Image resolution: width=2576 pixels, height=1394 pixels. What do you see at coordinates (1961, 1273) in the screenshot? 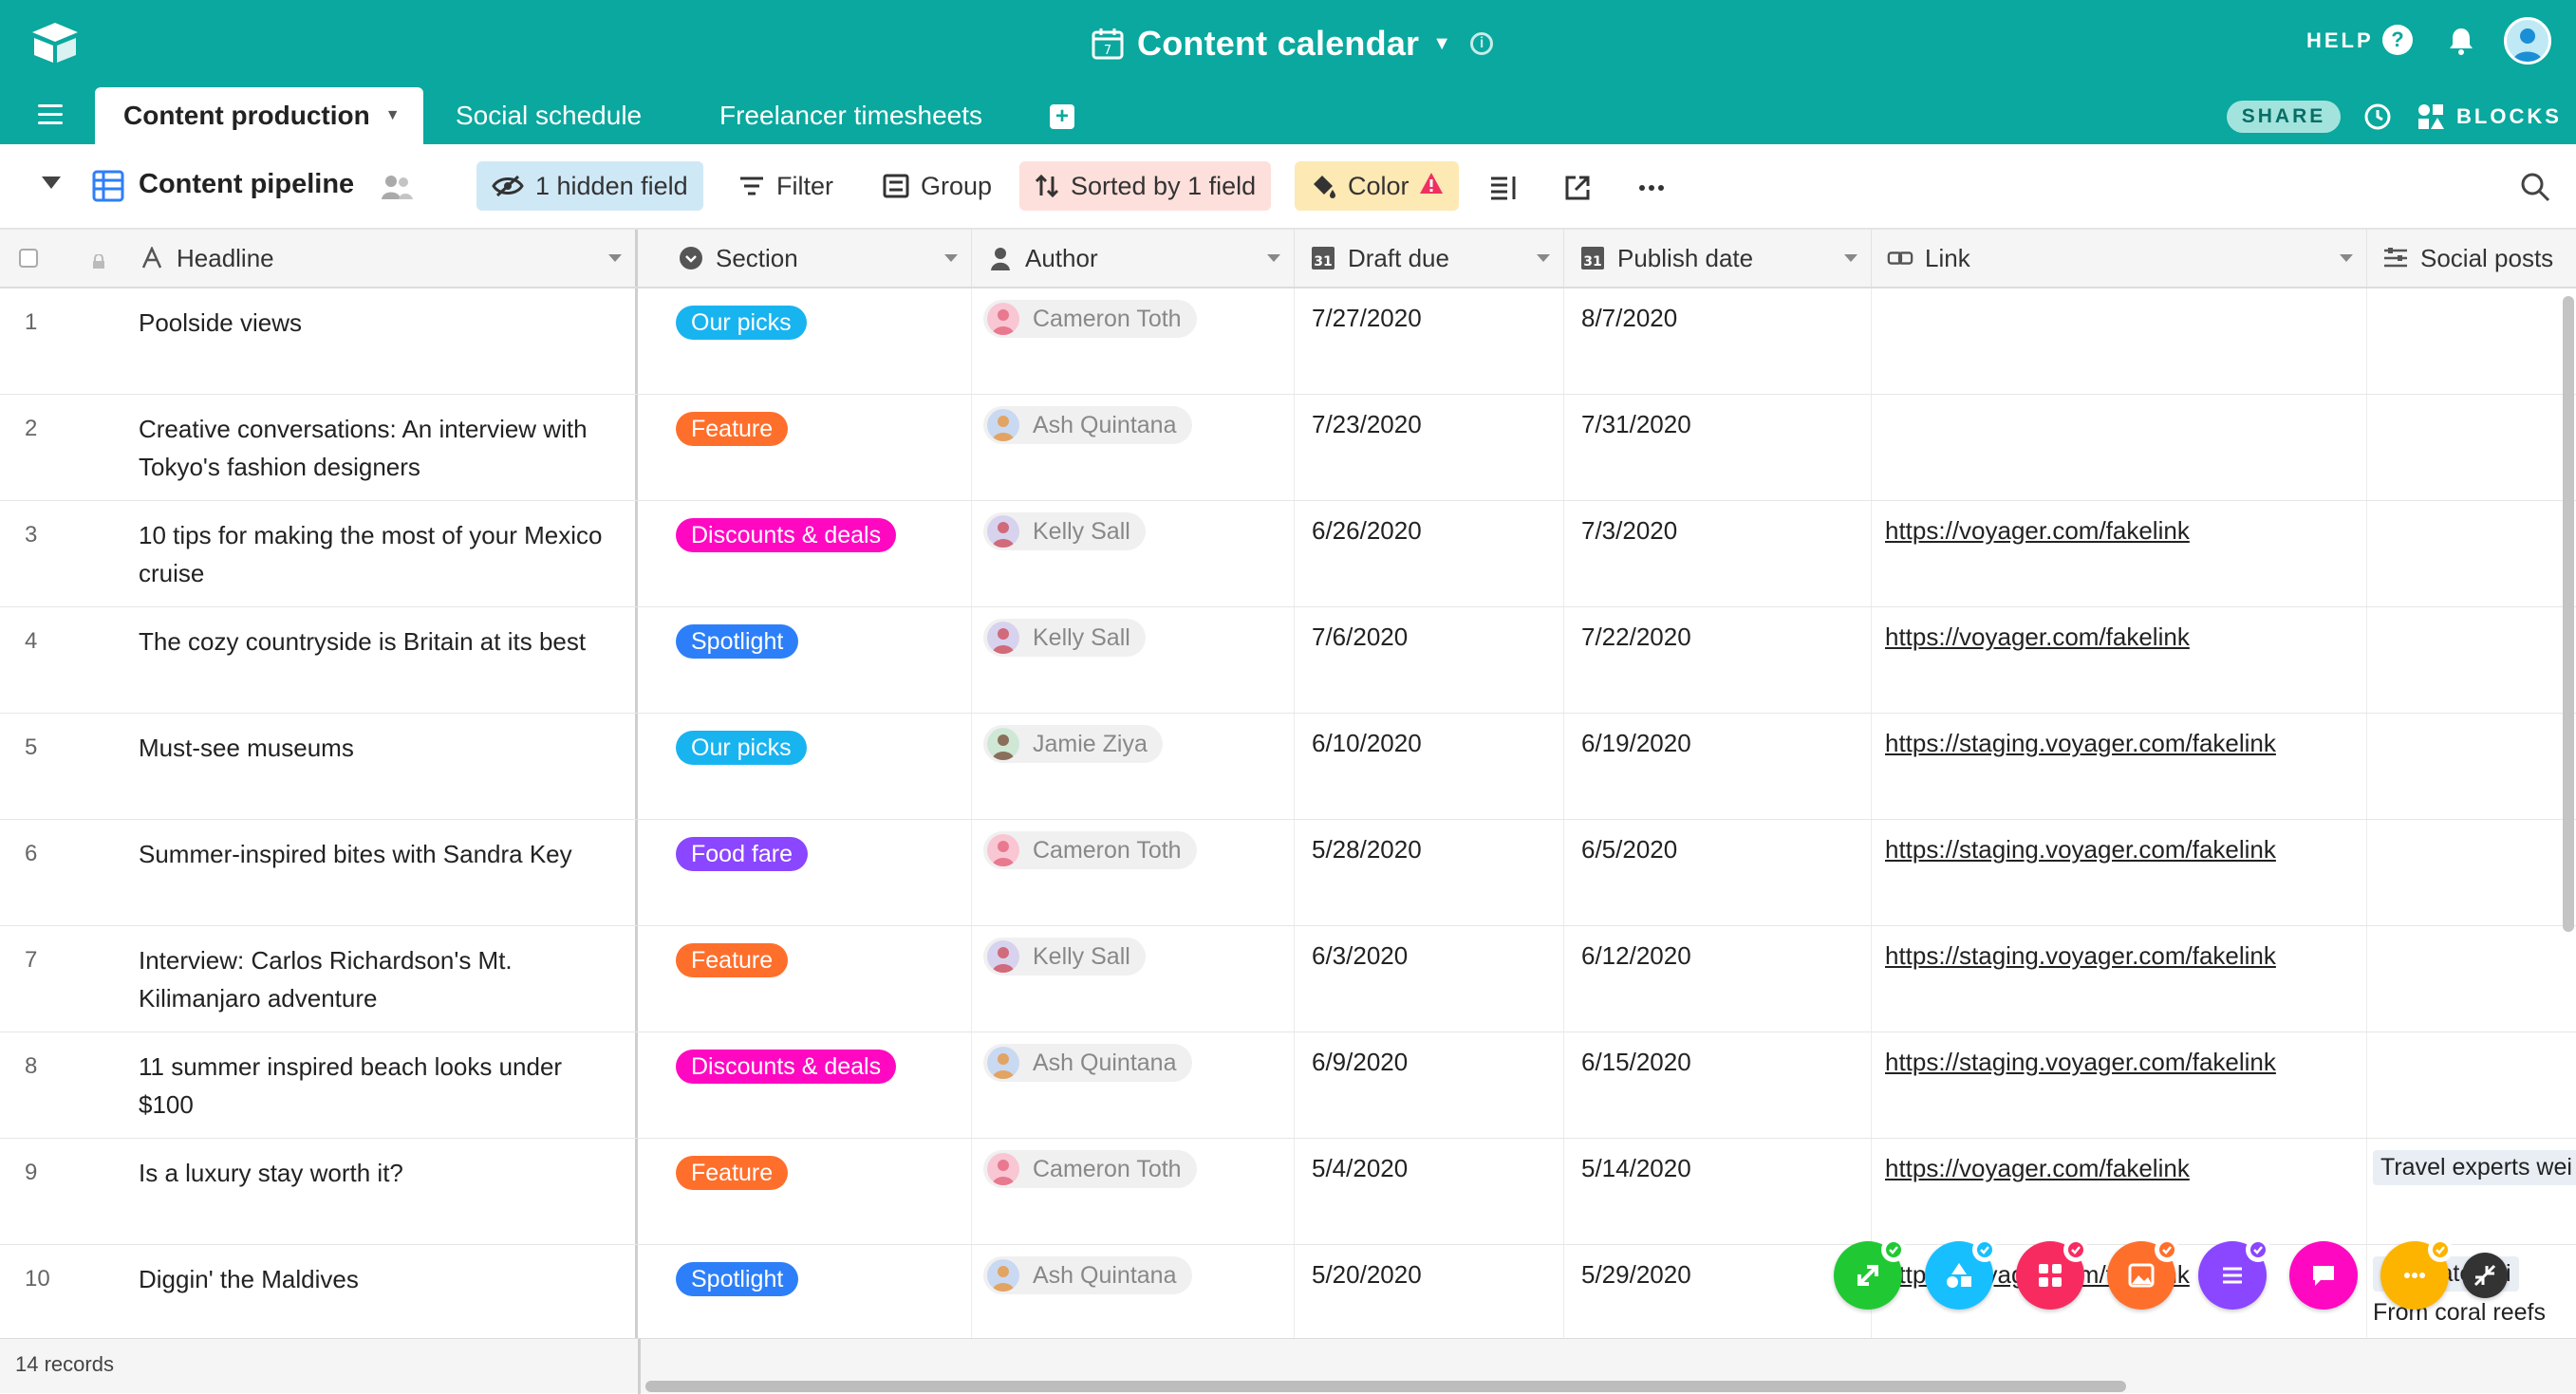
I see `shapes-block-button` at bounding box center [1961, 1273].